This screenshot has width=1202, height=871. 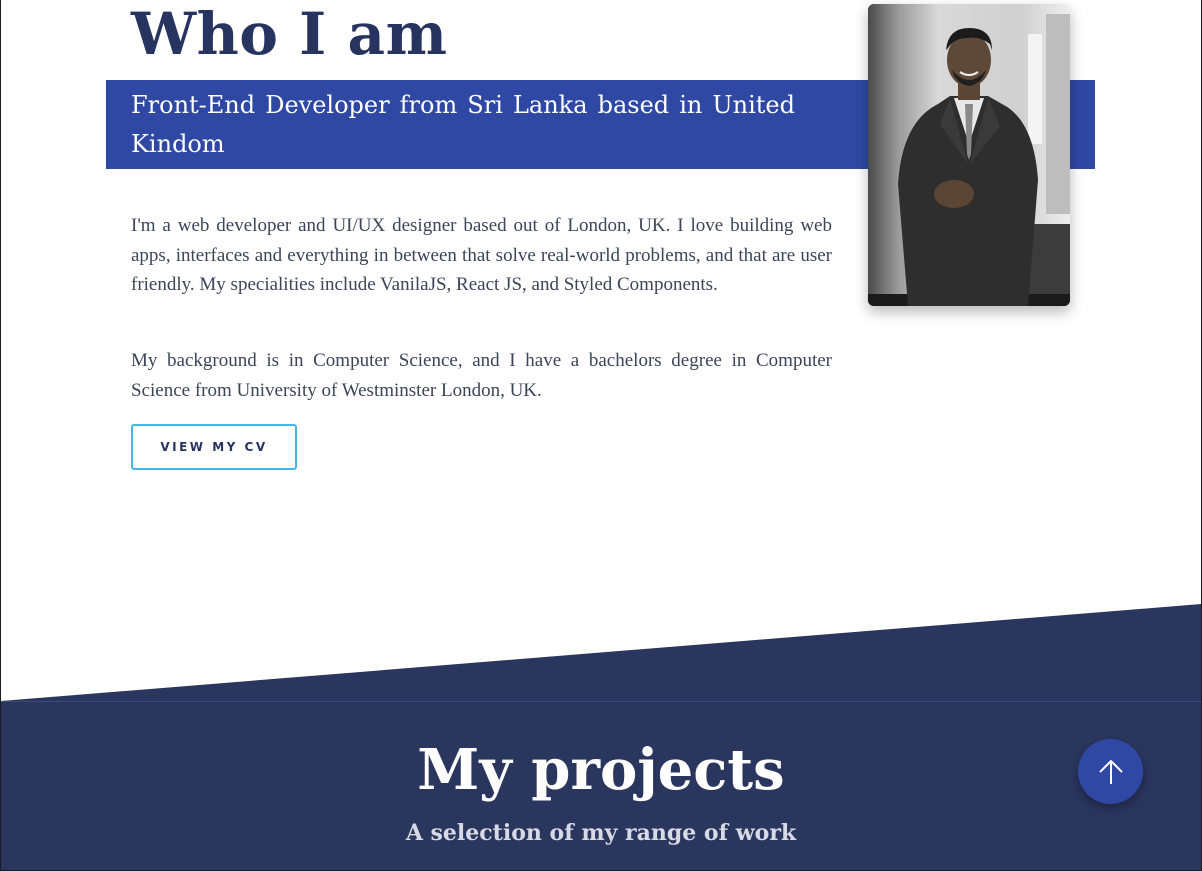 I want to click on section-divider-slant, so click(x=601, y=653).